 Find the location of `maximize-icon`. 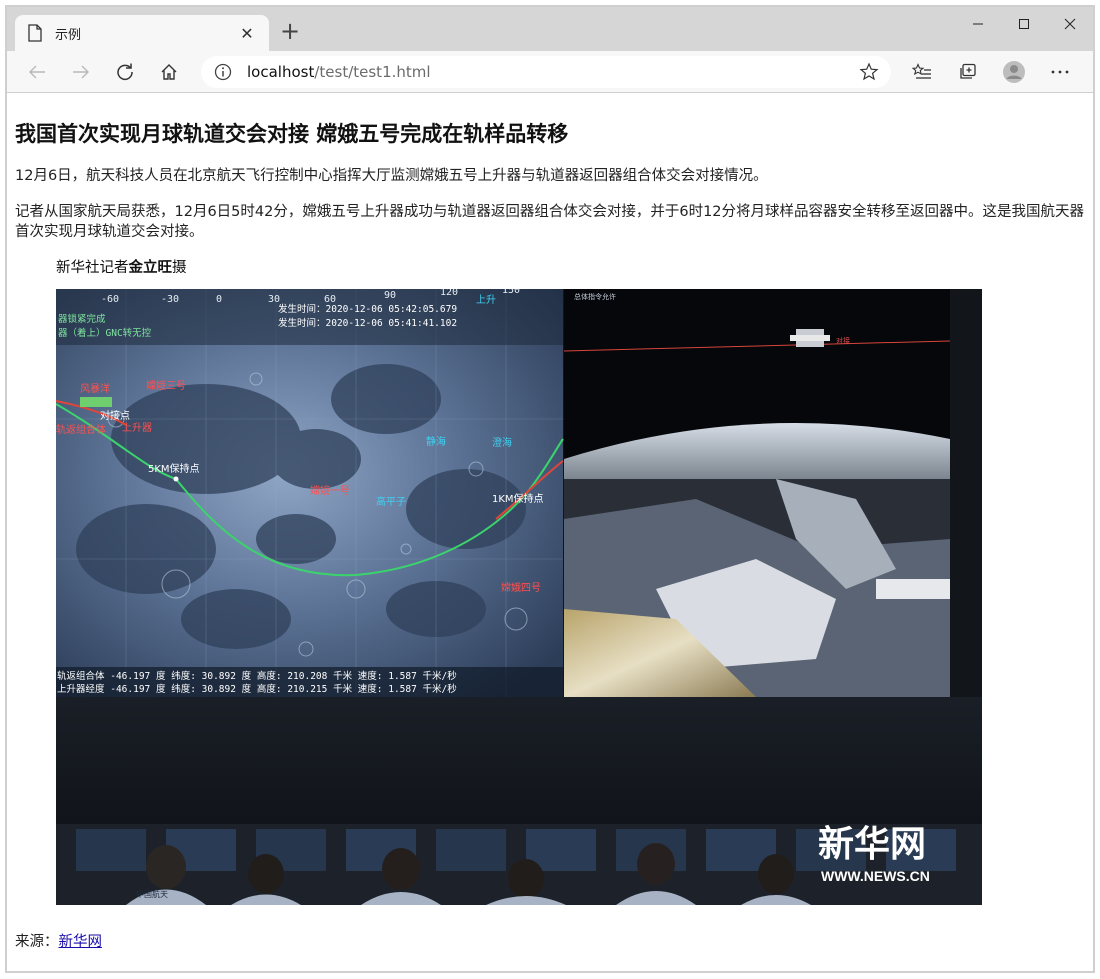

maximize-icon is located at coordinates (1024, 24).